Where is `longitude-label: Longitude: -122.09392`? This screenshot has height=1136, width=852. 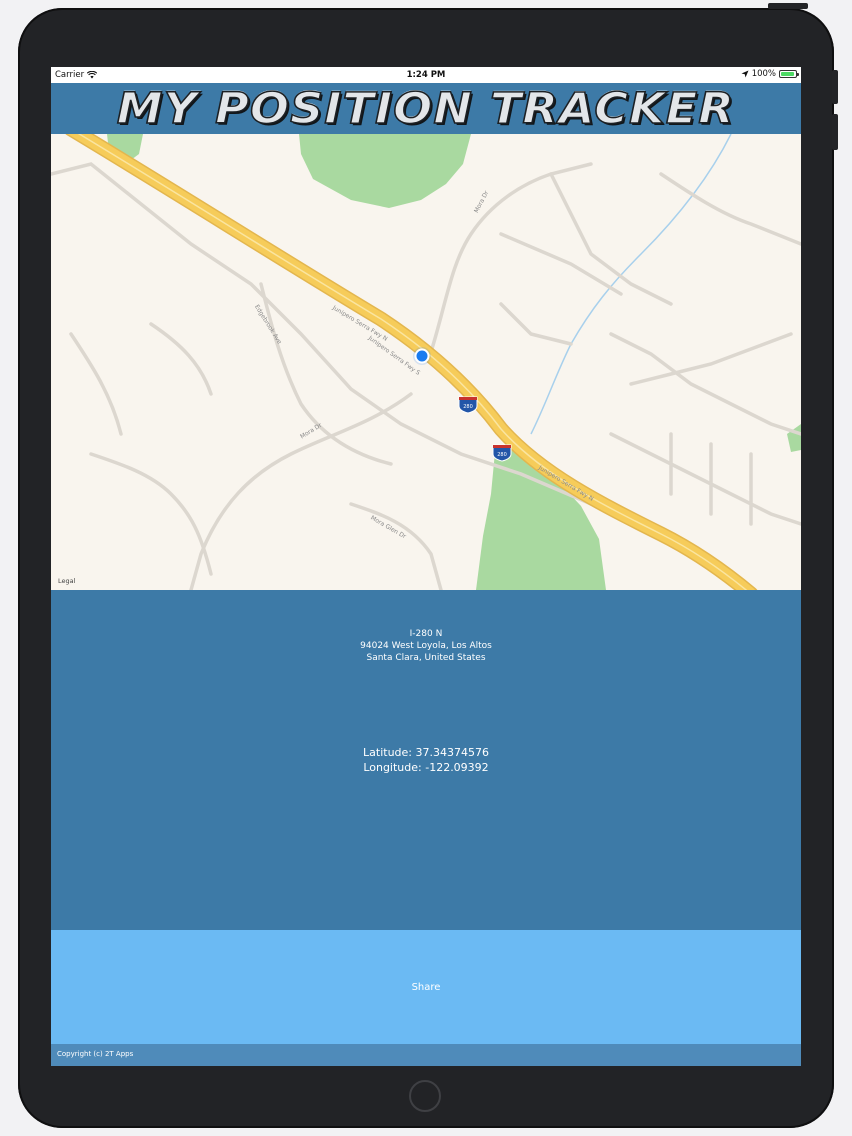 longitude-label: Longitude: -122.09392 is located at coordinates (426, 767).